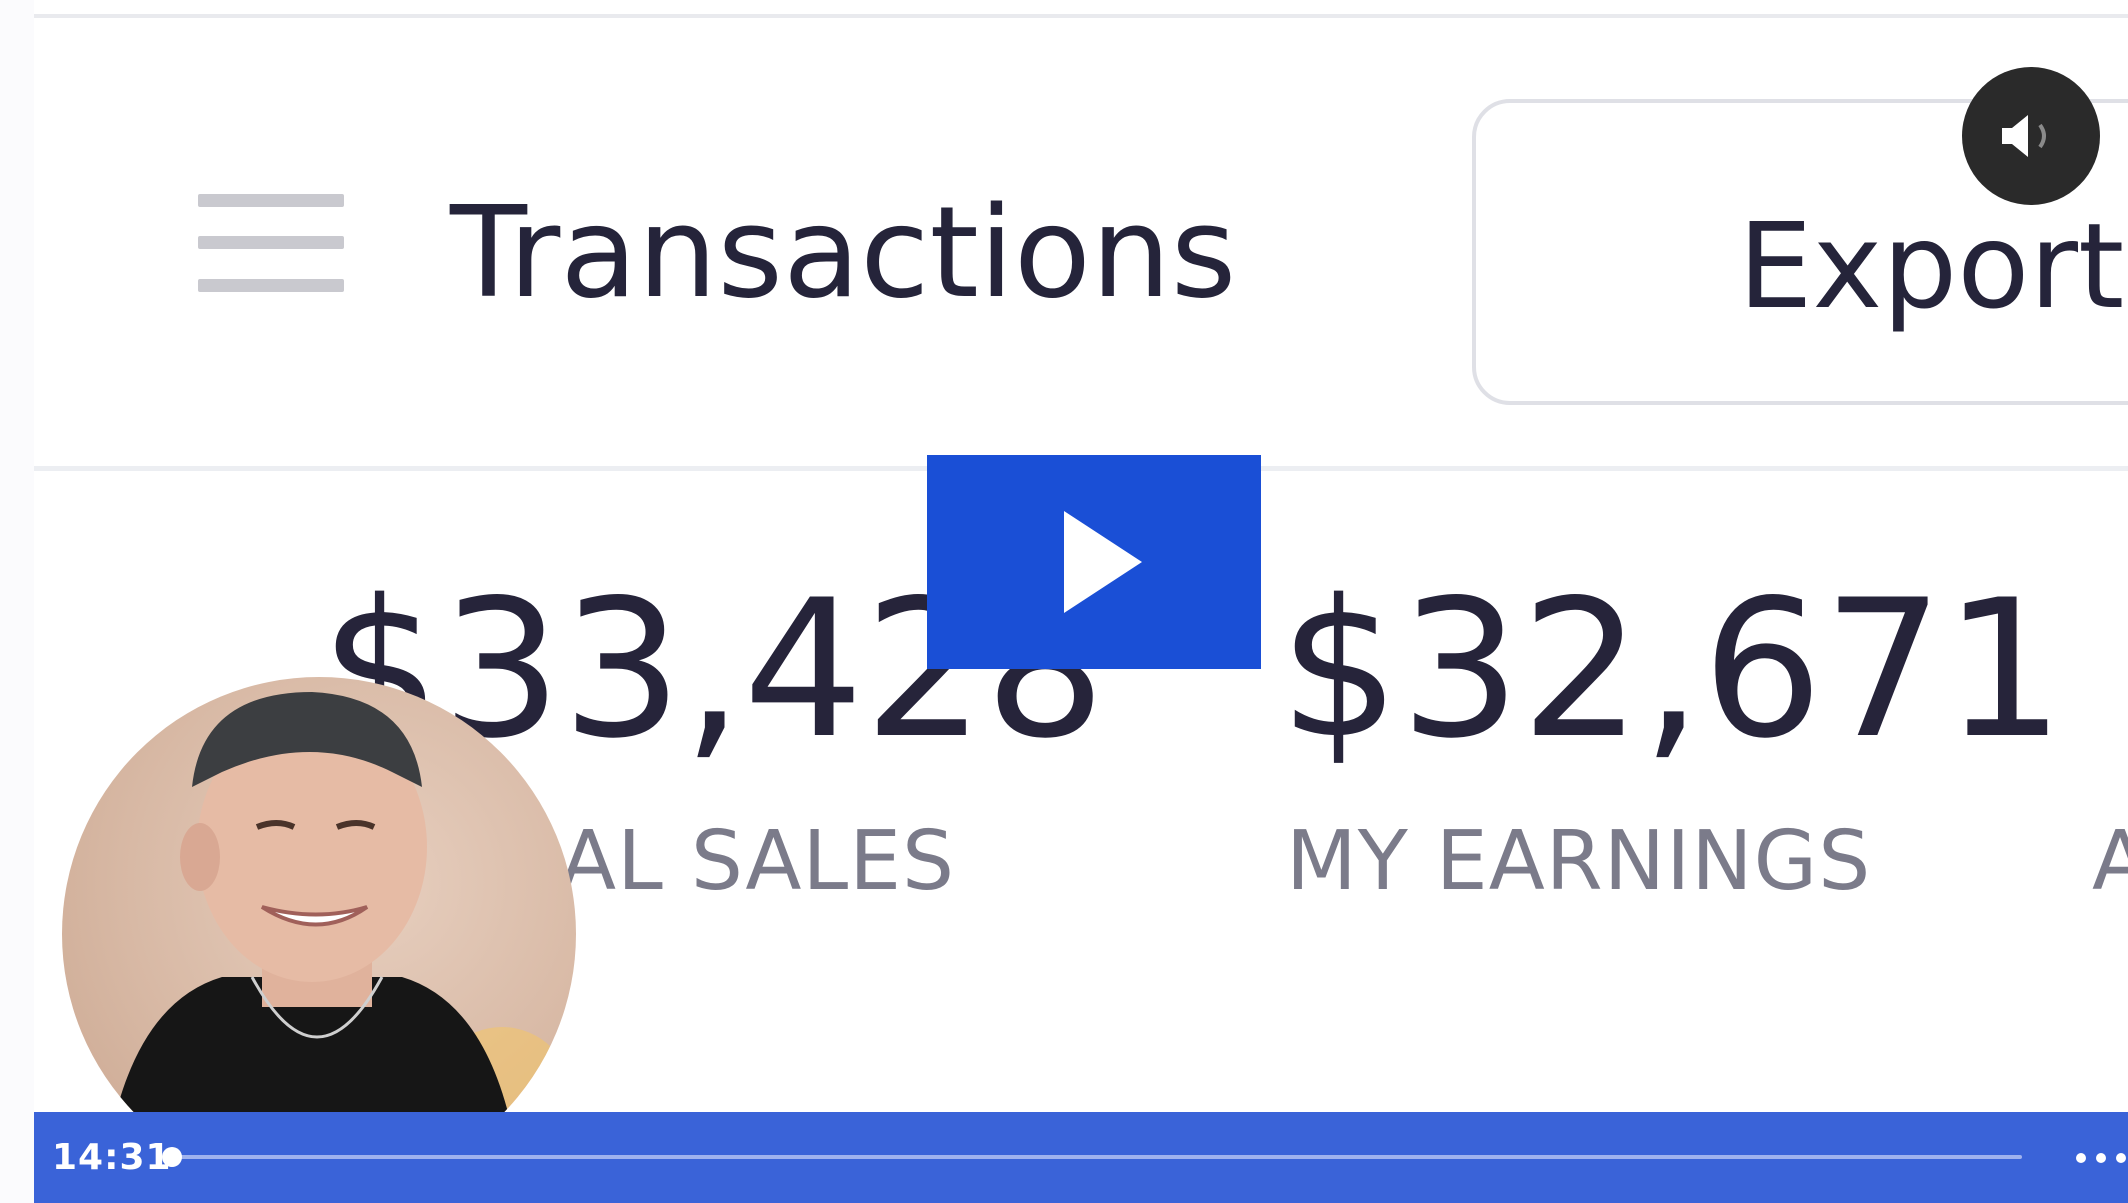 The image size is (2128, 1203). Describe the element at coordinates (1579, 861) in the screenshot. I see `stat-label-earnings: MY EARNINGS` at that location.